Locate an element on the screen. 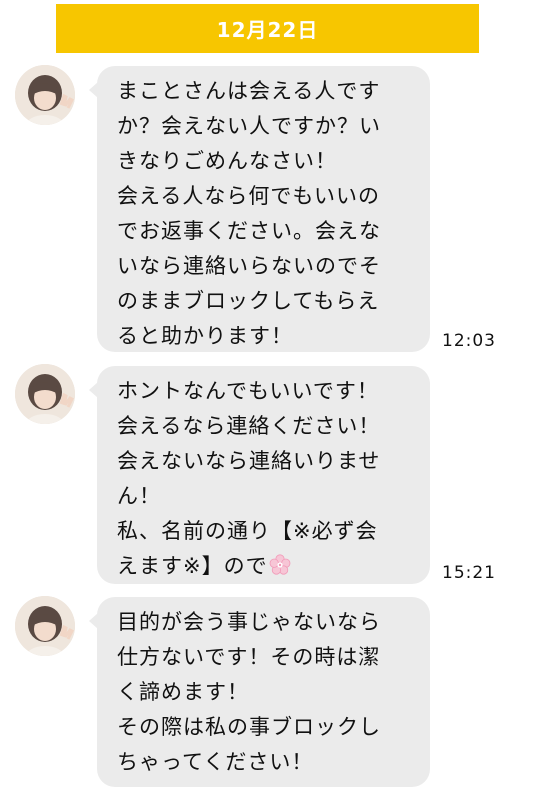 Image resolution: width=544 pixels, height=787 pixels. message-line: その際は私の事ブロックし is located at coordinates (249, 727).